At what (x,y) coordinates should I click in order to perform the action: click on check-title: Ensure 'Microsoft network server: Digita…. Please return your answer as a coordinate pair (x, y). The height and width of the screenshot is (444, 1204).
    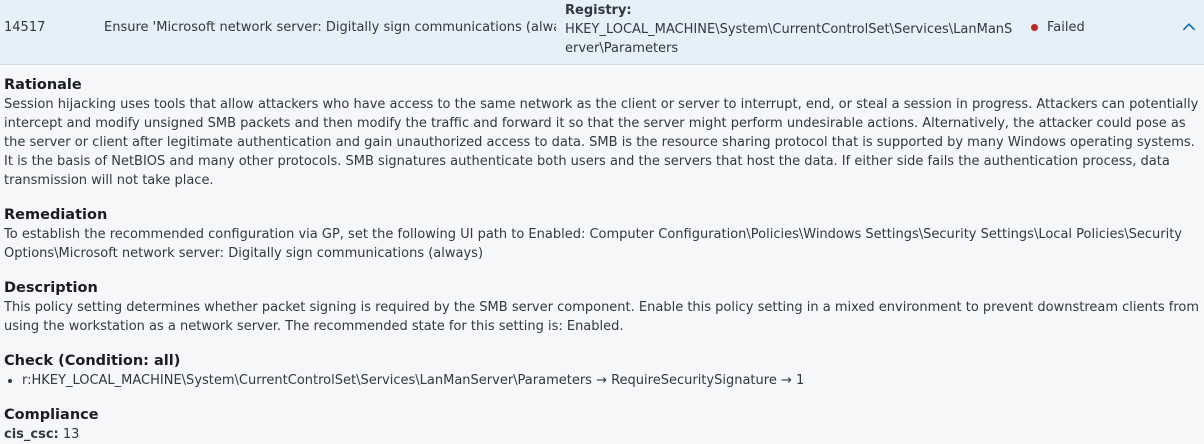
    Looking at the image, I should click on (330, 27).